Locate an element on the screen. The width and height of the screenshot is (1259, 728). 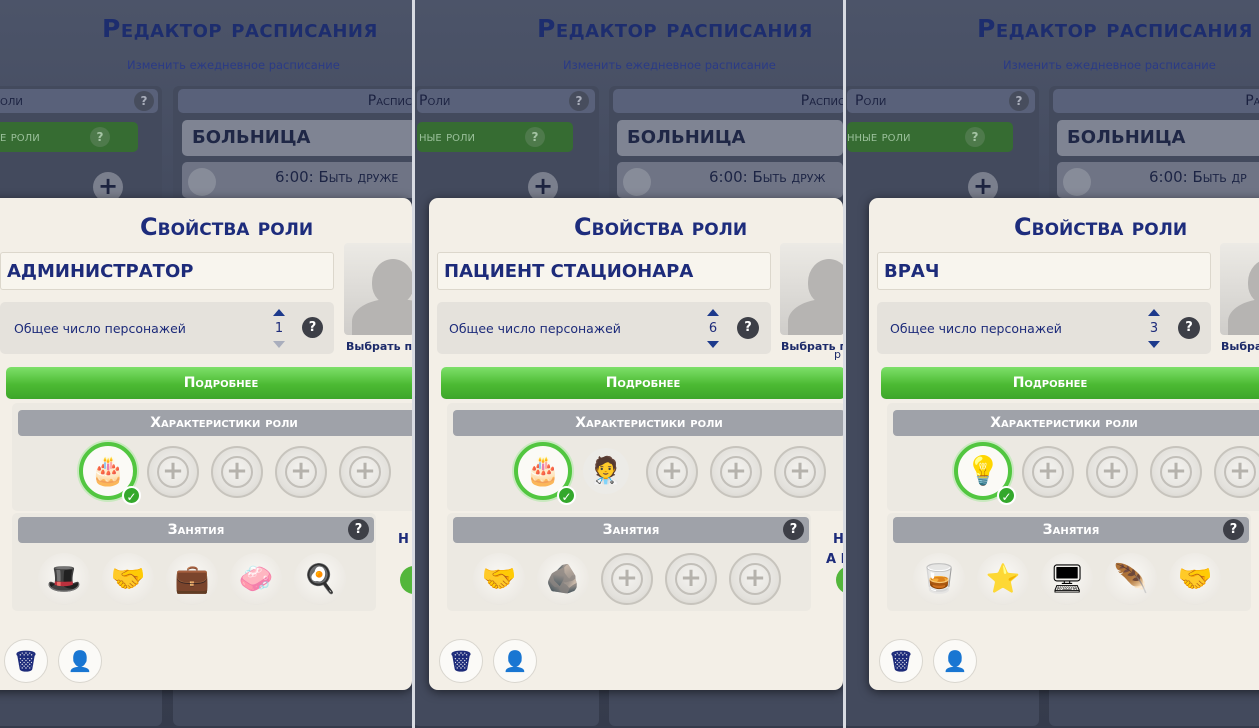
side-text: Н is located at coordinates (403, 539).